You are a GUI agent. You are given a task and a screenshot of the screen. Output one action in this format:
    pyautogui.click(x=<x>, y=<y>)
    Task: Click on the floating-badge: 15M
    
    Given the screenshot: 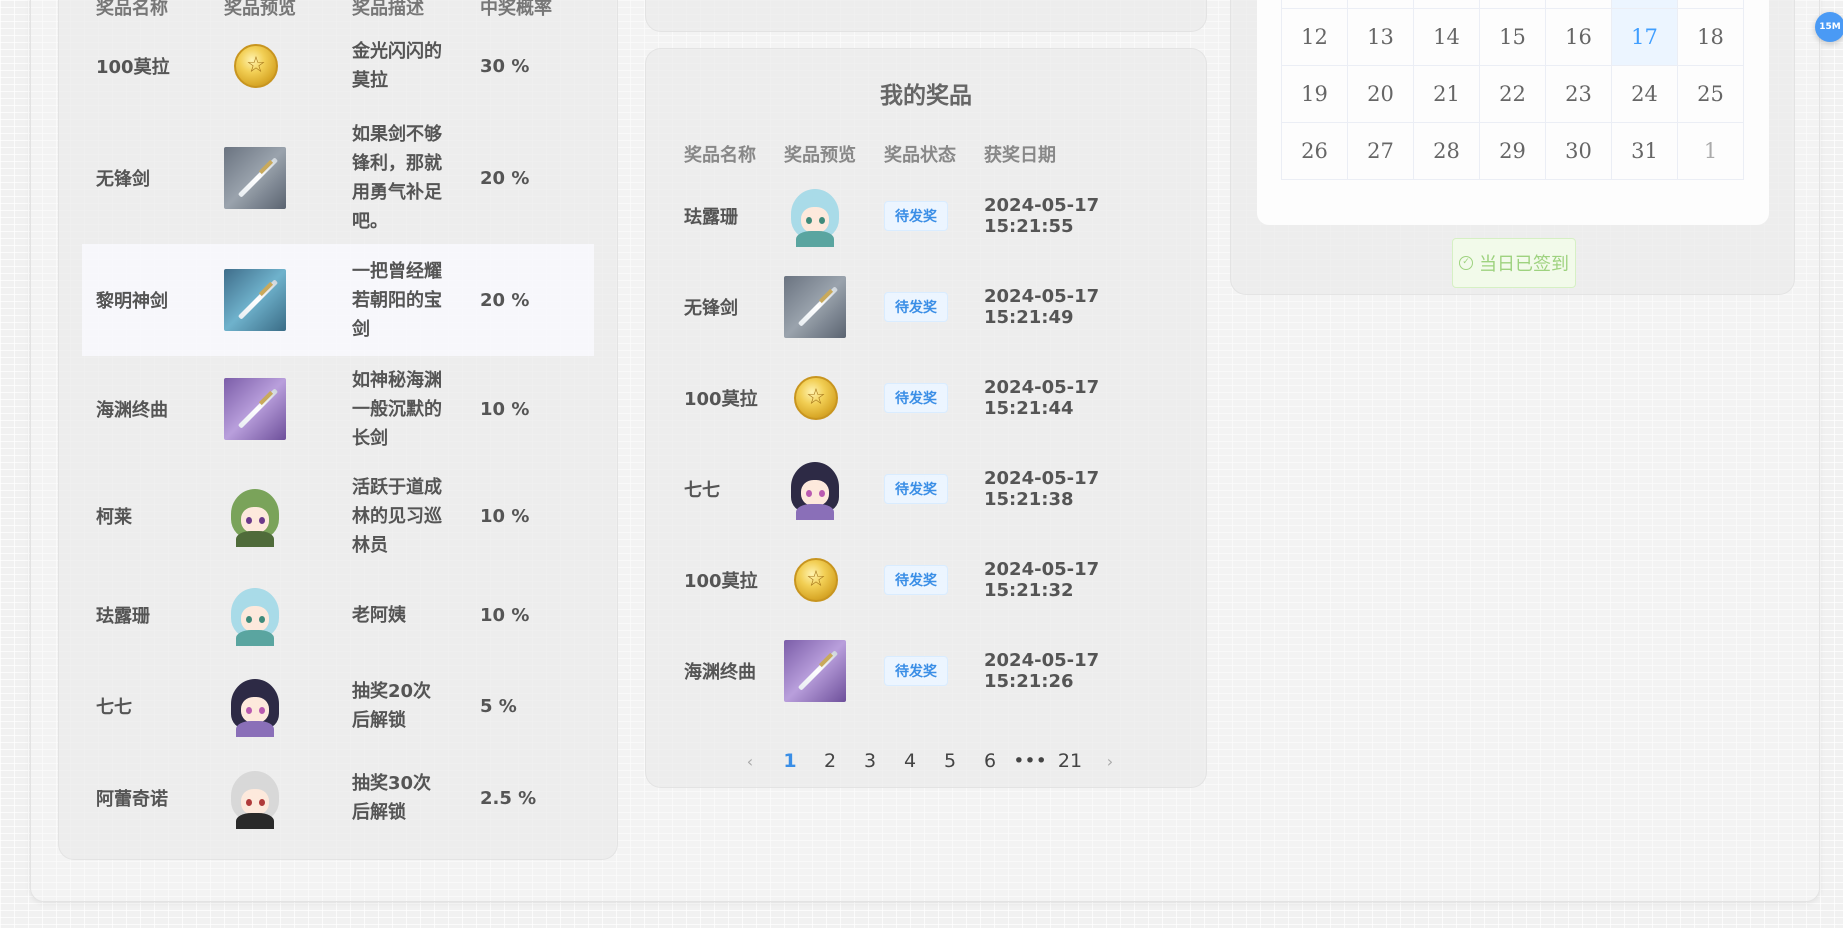 What is the action you would take?
    pyautogui.click(x=1829, y=27)
    